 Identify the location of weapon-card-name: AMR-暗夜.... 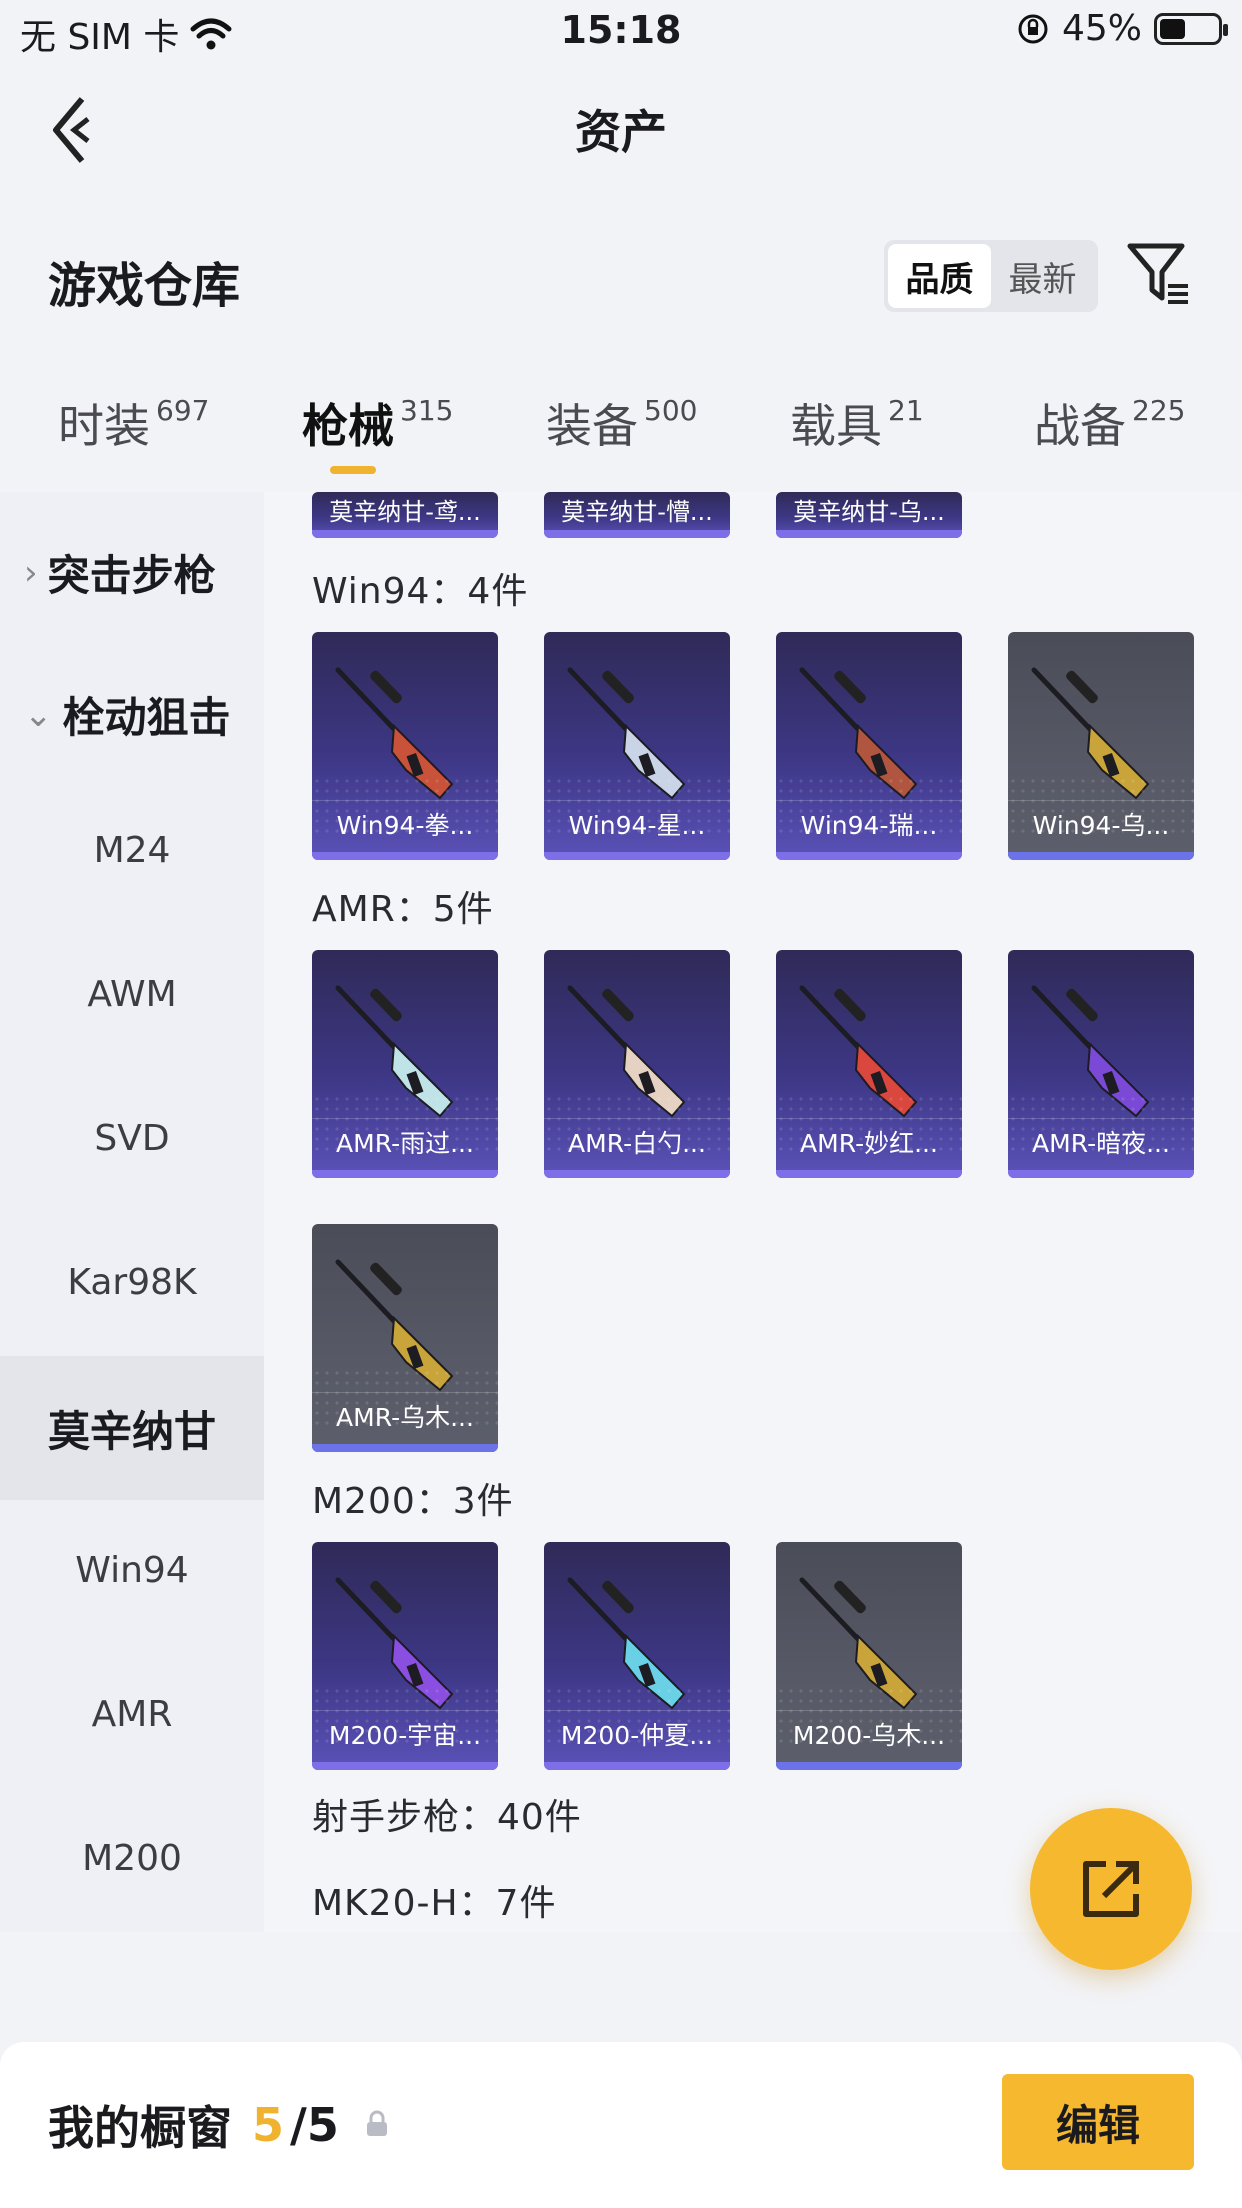
(1101, 1143).